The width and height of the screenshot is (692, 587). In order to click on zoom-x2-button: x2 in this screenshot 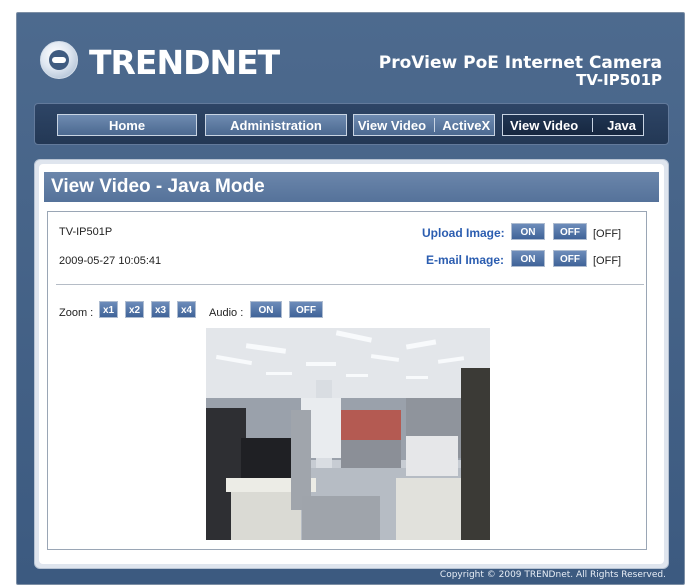, I will do `click(134, 309)`.